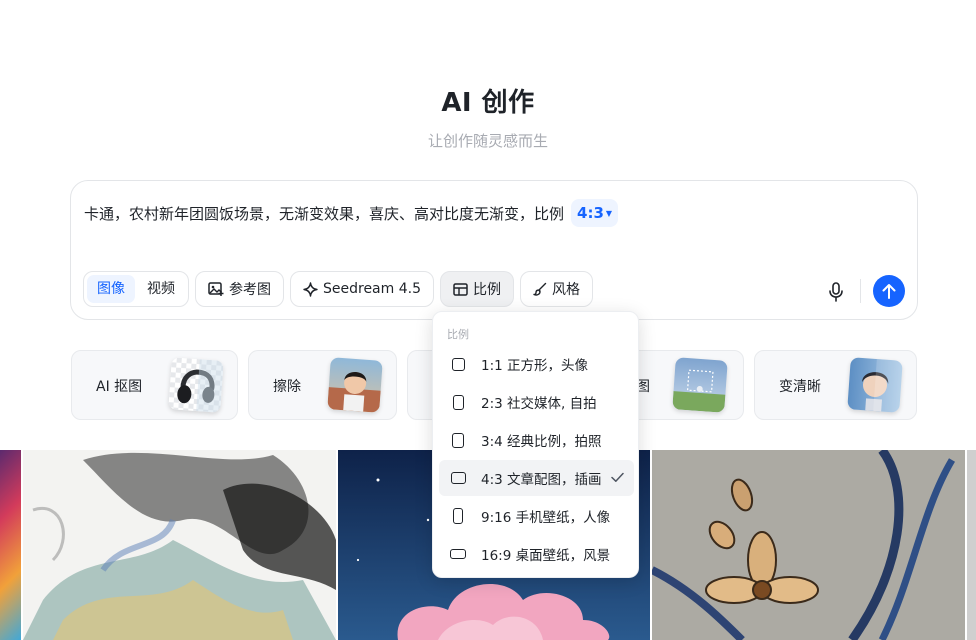 The width and height of the screenshot is (976, 640). Describe the element at coordinates (835, 385) in the screenshot. I see `tool-enhance: 变清晰` at that location.